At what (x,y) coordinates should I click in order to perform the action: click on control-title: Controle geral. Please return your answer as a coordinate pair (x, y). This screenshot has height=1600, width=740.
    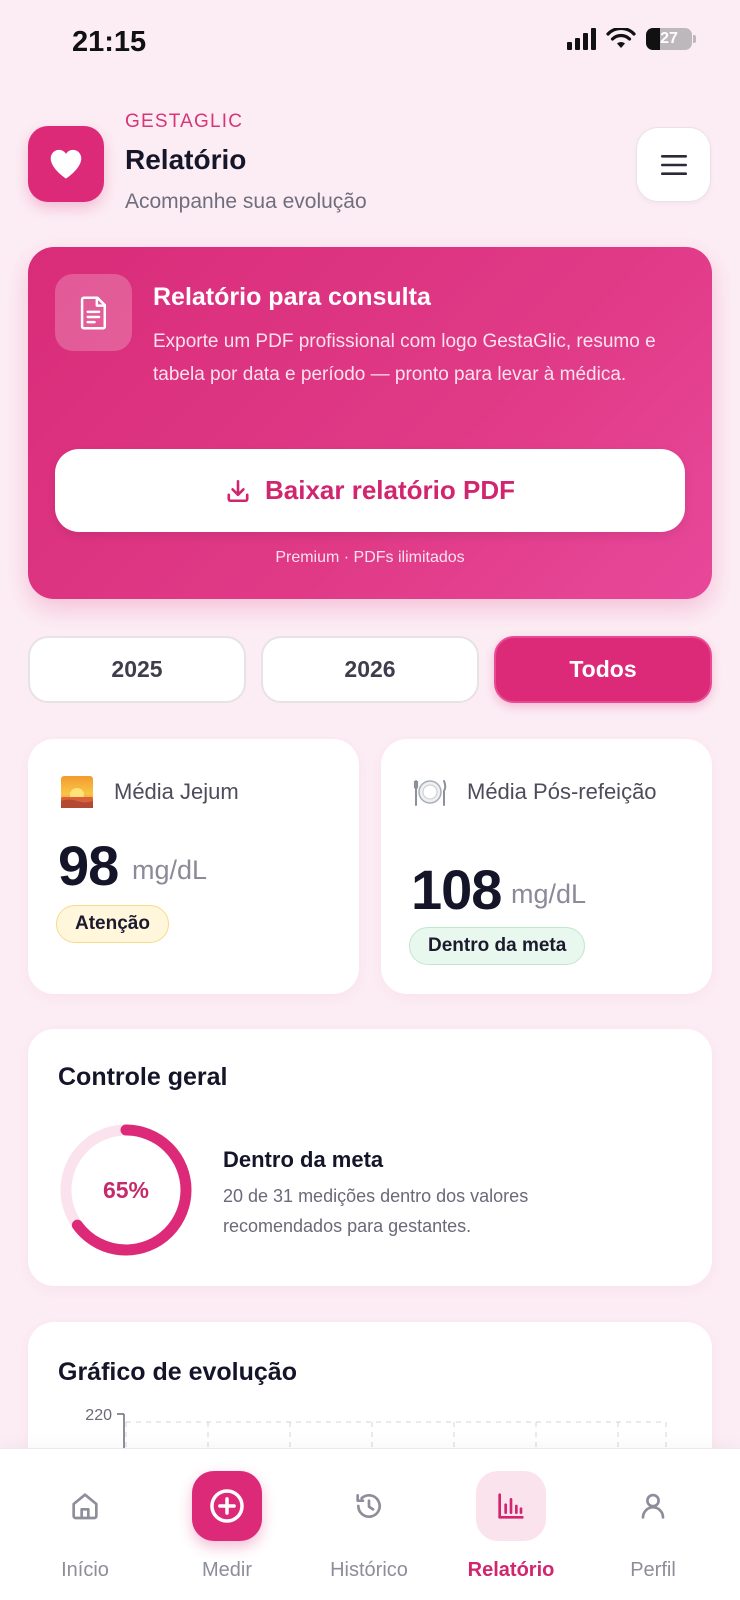
    Looking at the image, I should click on (143, 1077).